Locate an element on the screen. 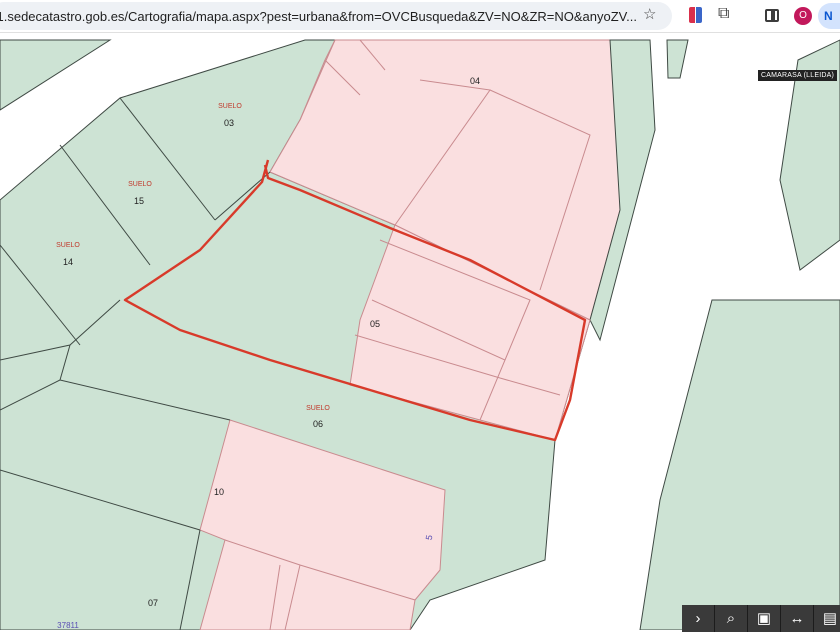  profile-chip: N is located at coordinates (829, 16).